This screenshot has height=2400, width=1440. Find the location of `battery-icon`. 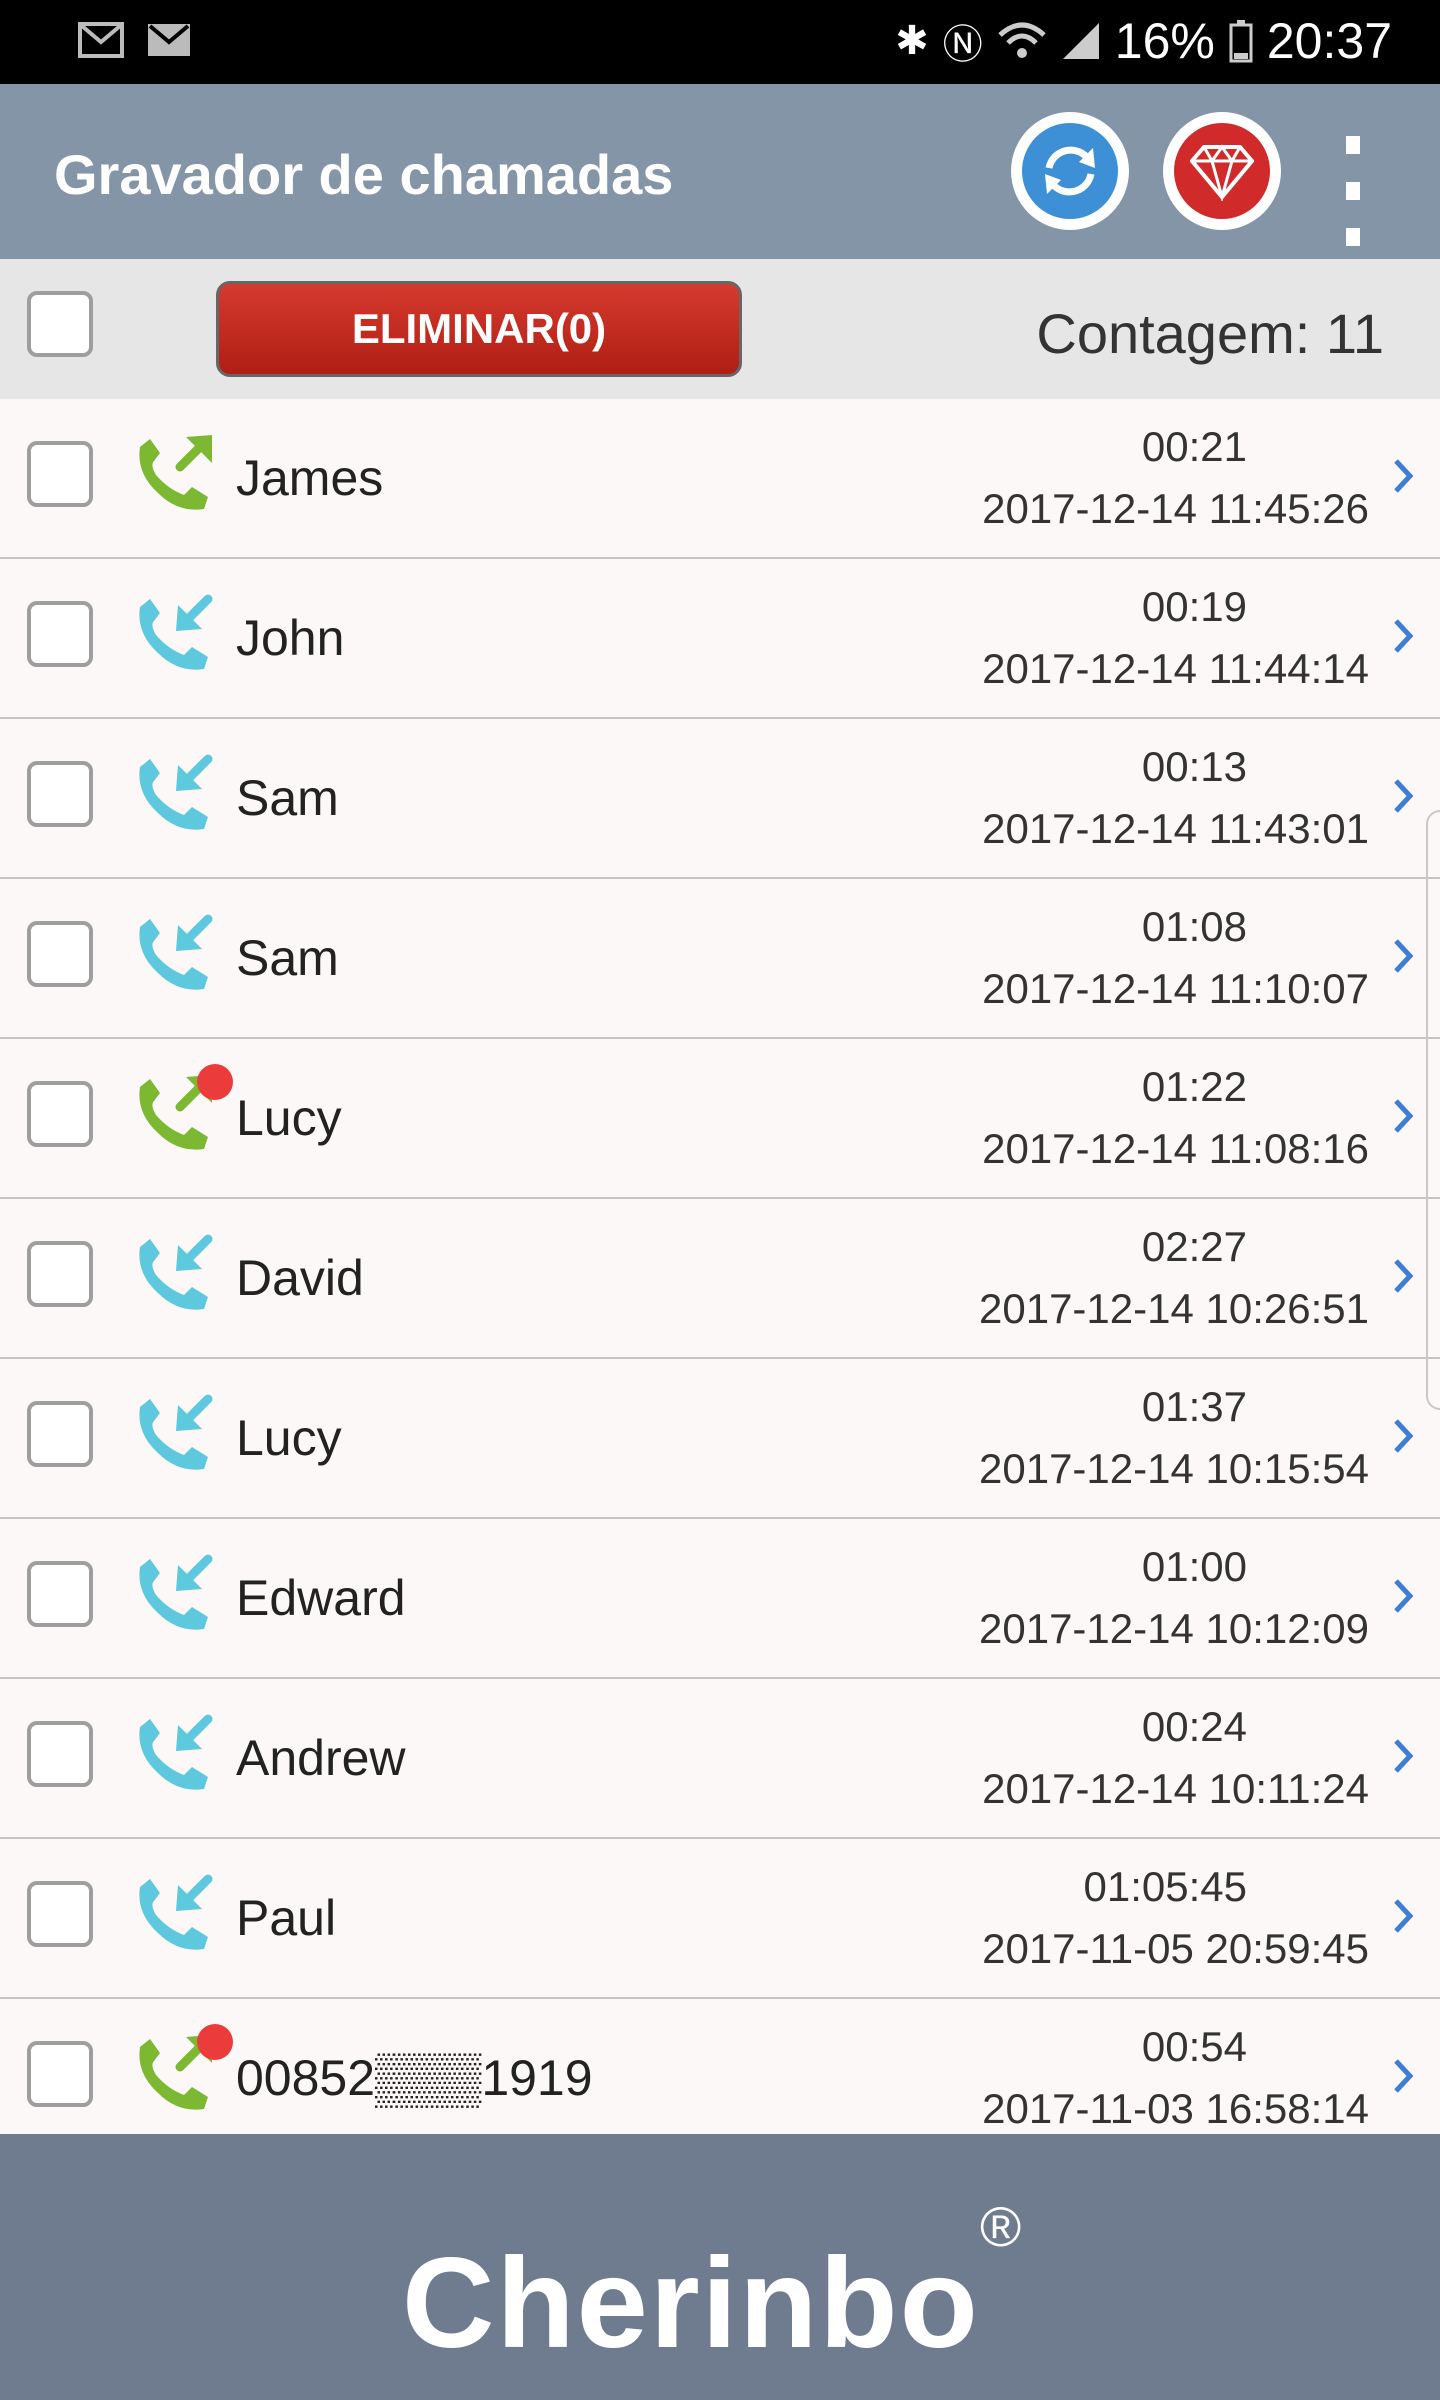

battery-icon is located at coordinates (1241, 41).